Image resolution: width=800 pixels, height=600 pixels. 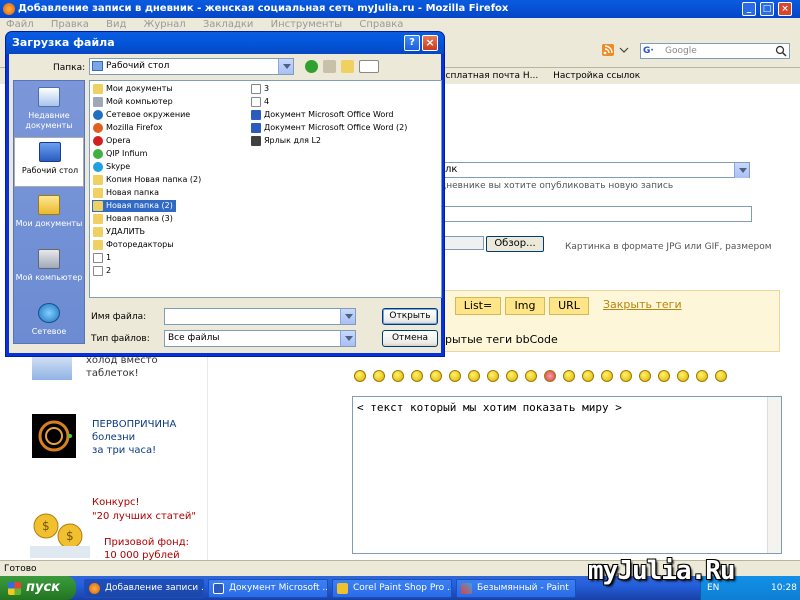 I want to click on menu-bookmarks: Закладки, so click(x=228, y=24).